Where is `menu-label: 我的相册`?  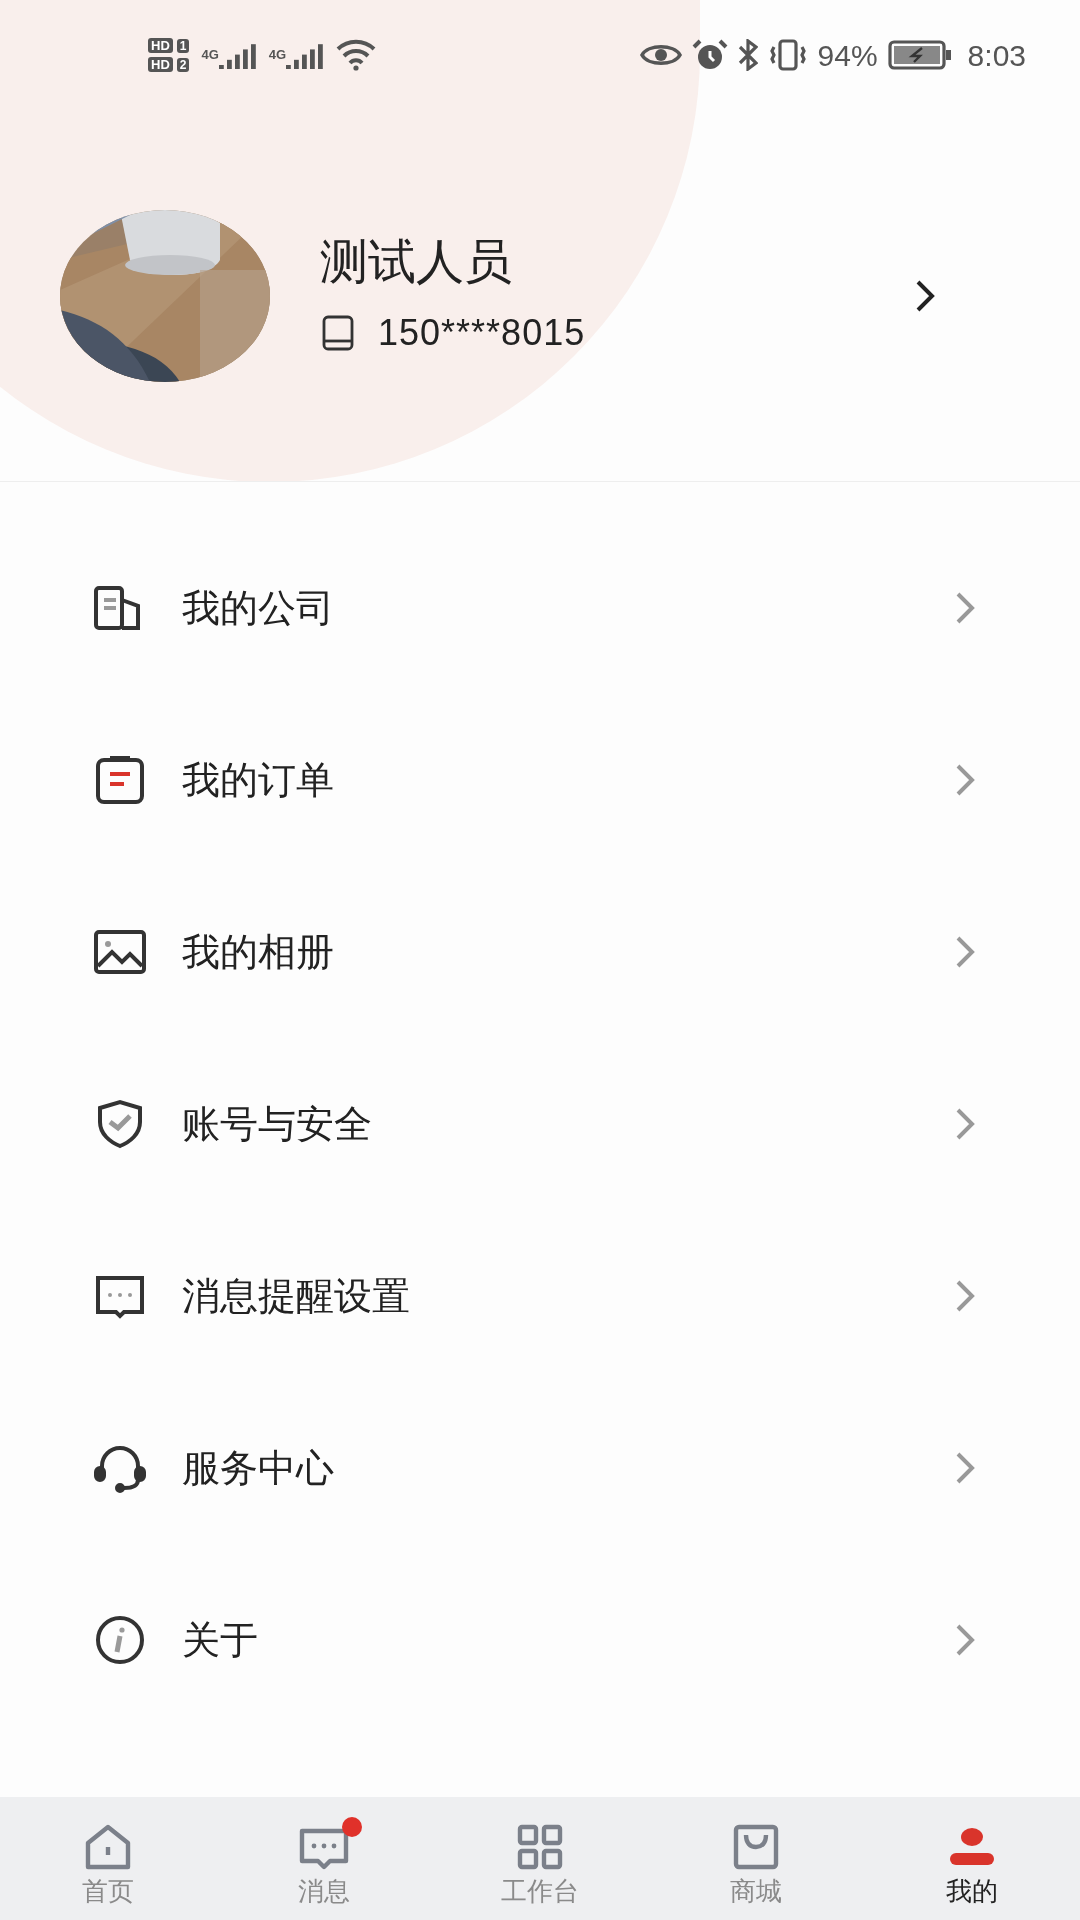 menu-label: 我的相册 is located at coordinates (258, 952).